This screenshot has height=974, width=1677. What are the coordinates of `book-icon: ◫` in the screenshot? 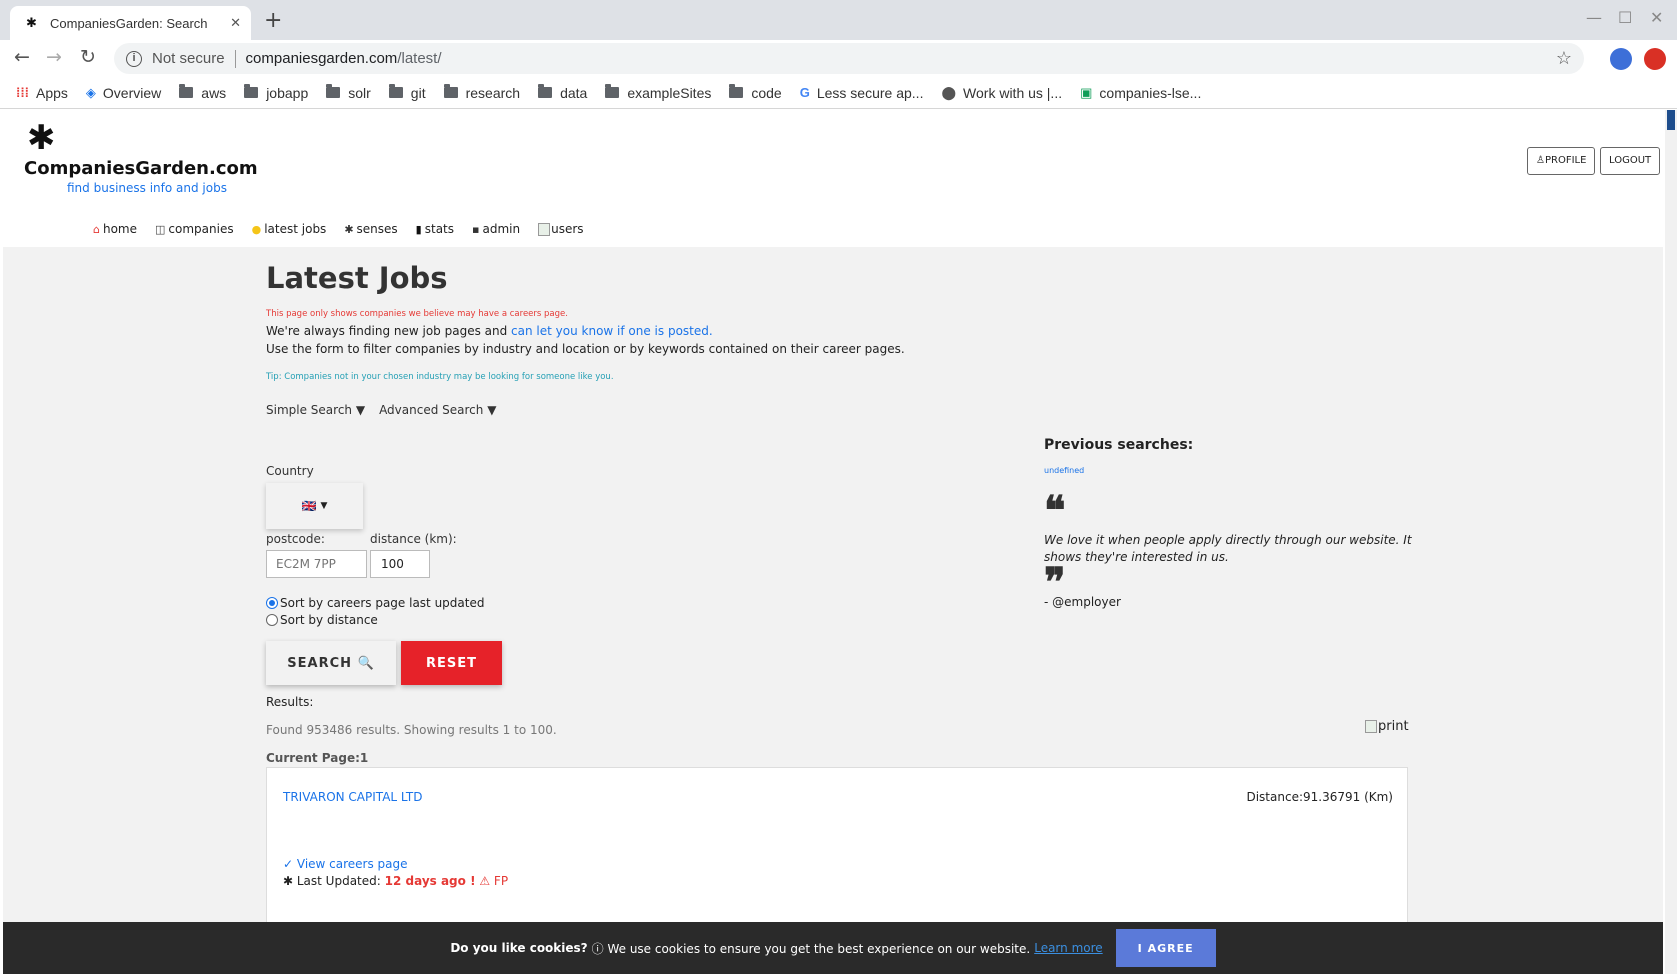 It's located at (160, 229).